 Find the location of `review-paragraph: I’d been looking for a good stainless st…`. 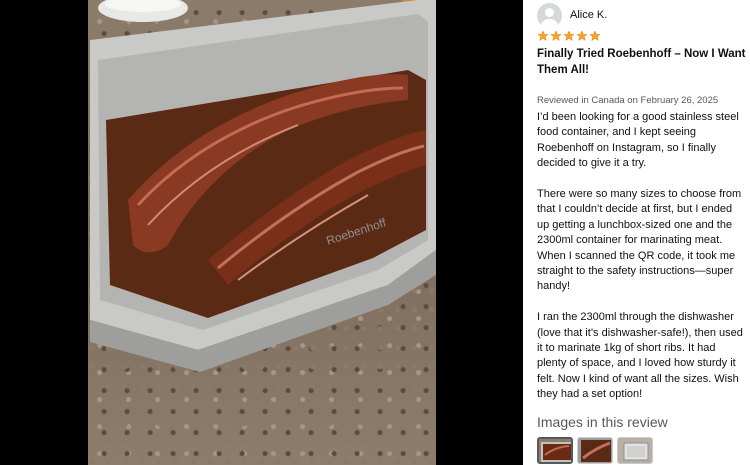

review-paragraph: I’d been looking for a good stainless st… is located at coordinates (638, 140).